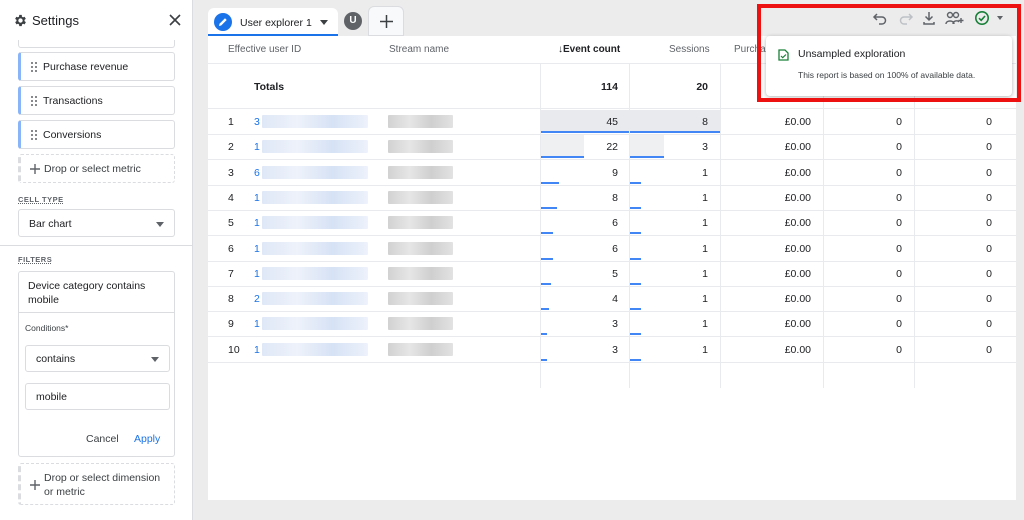 The image size is (1024, 520). Describe the element at coordinates (175, 20) in the screenshot. I see `close-icon` at that location.